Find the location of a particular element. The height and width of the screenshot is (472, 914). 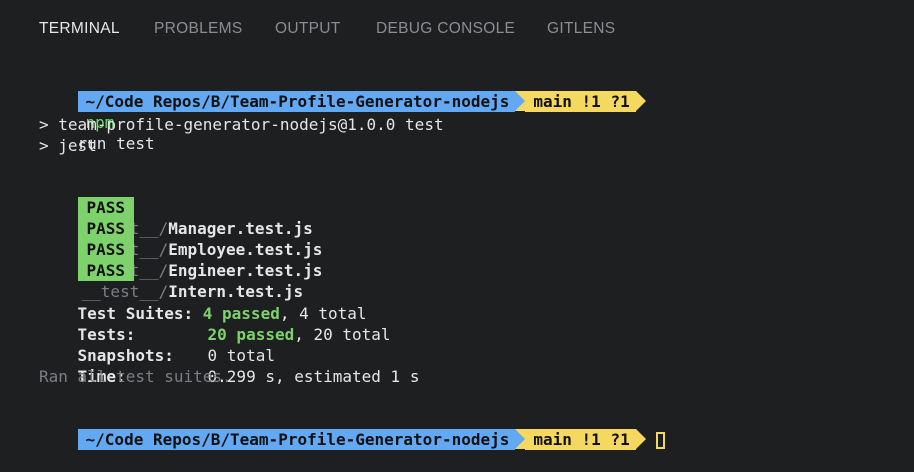

summary-time: Time: 0.299 s, estimated 1 s is located at coordinates (229, 365).